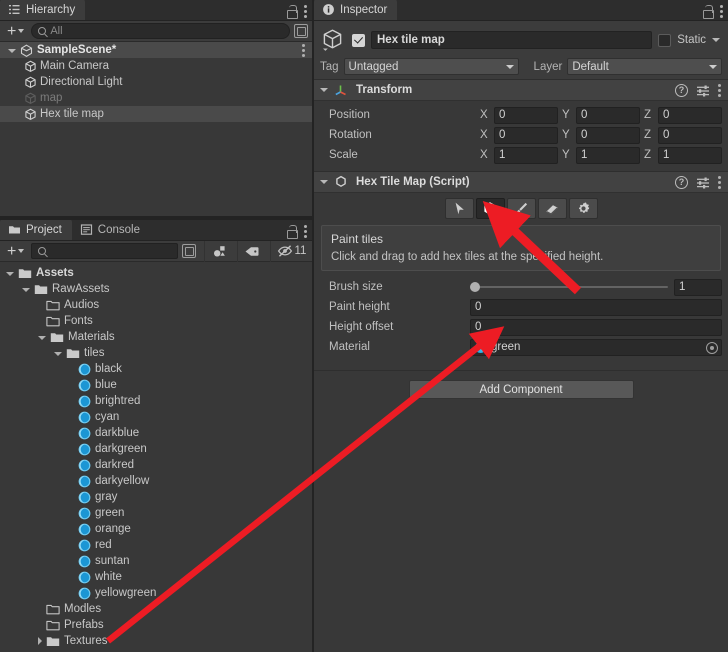 This screenshot has height=652, width=728. I want to click on shape-filter-icon, so click(218, 251).